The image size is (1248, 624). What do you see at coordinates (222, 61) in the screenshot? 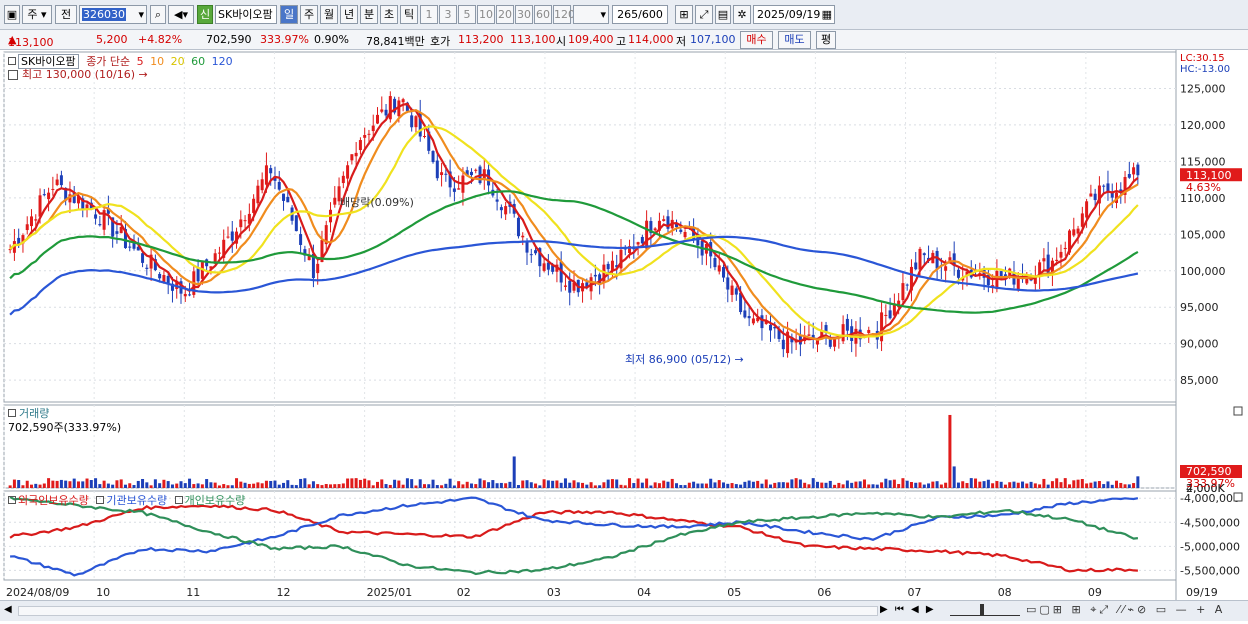
I see `ma-120-label: 120` at bounding box center [222, 61].